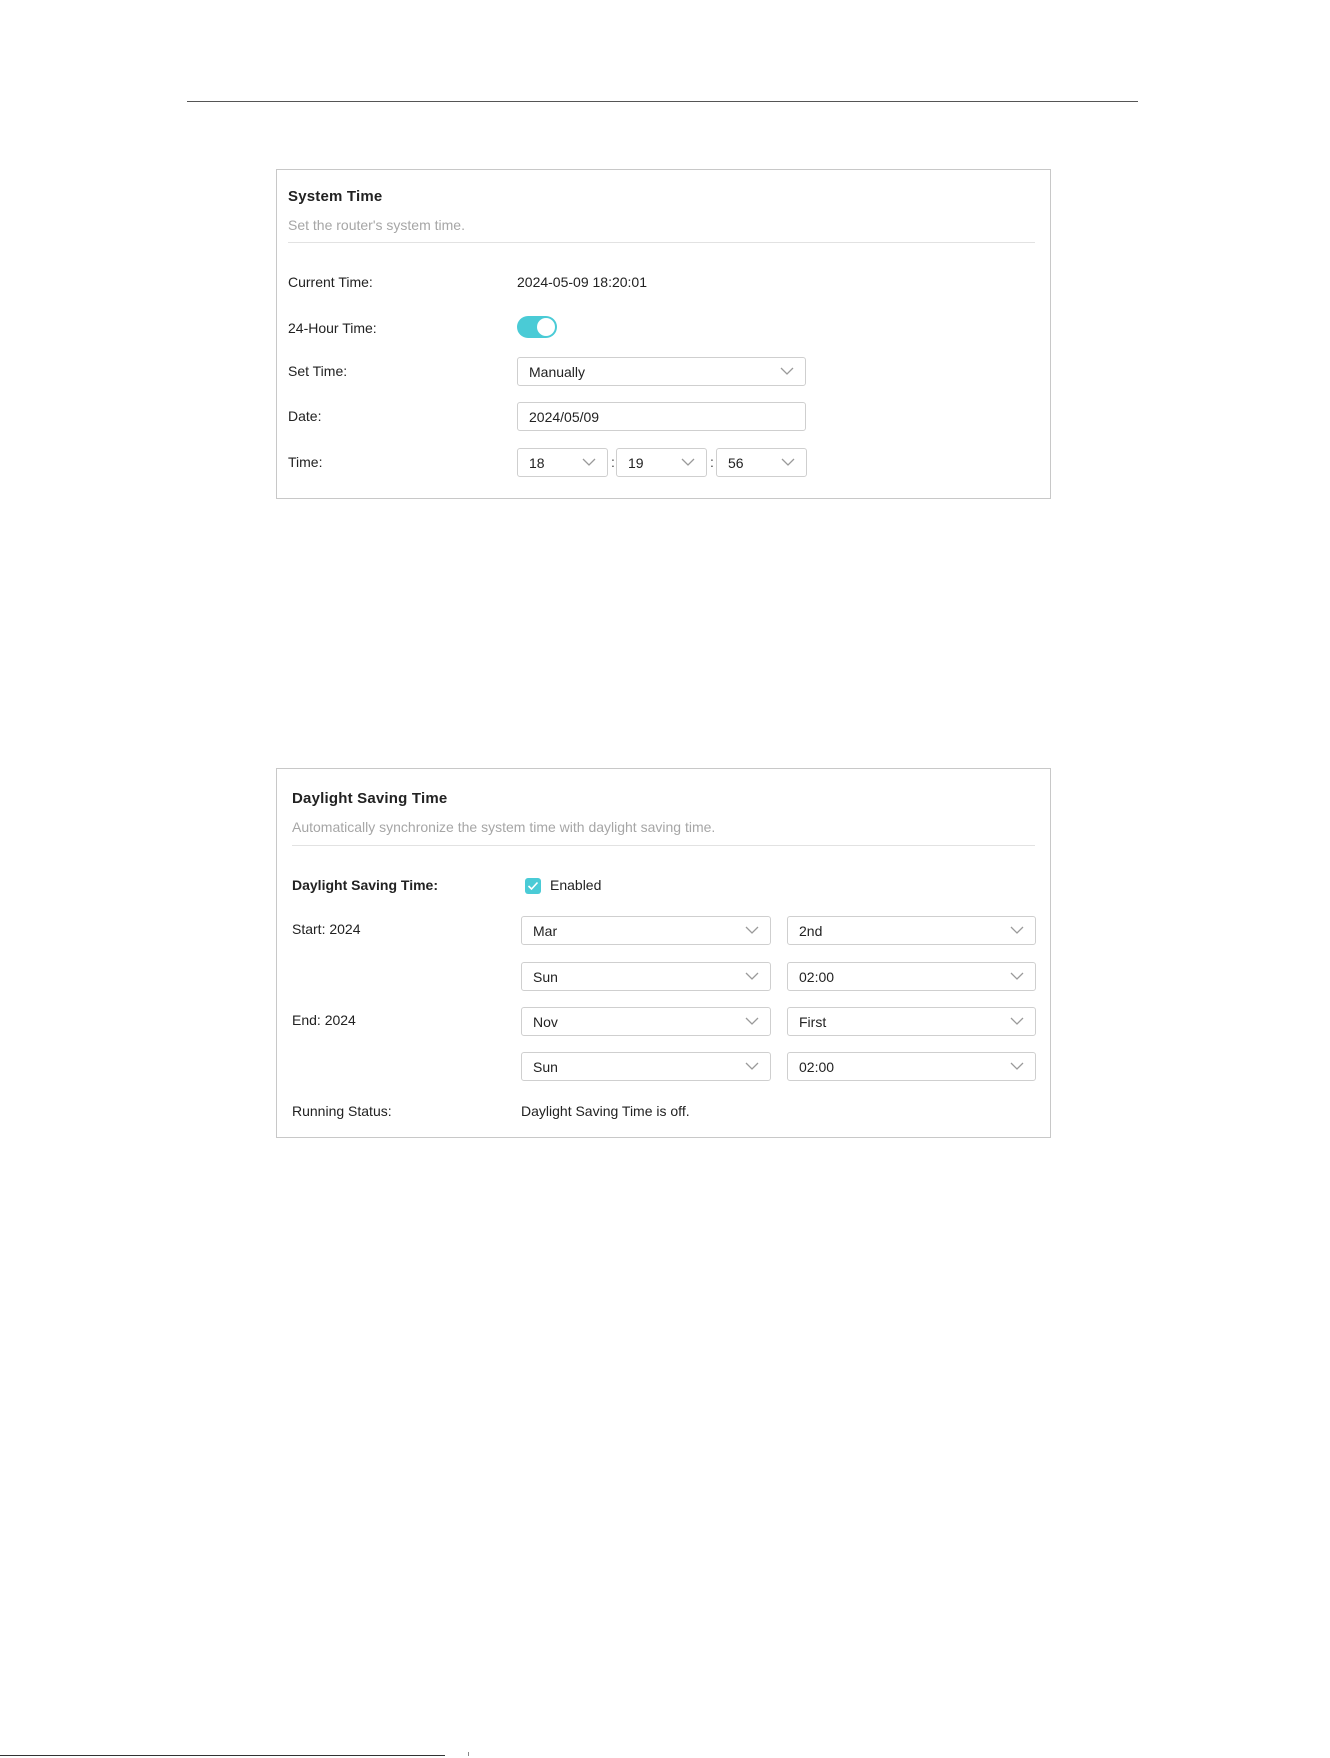 The width and height of the screenshot is (1330, 1758). I want to click on end-month-select: Nov, so click(646, 1021).